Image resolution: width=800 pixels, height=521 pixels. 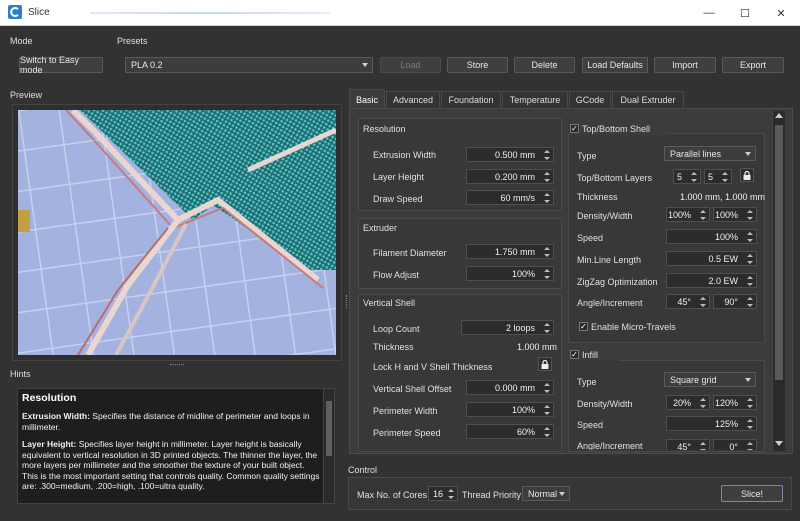 What do you see at coordinates (779, 443) in the screenshot?
I see `scroll-down-icon` at bounding box center [779, 443].